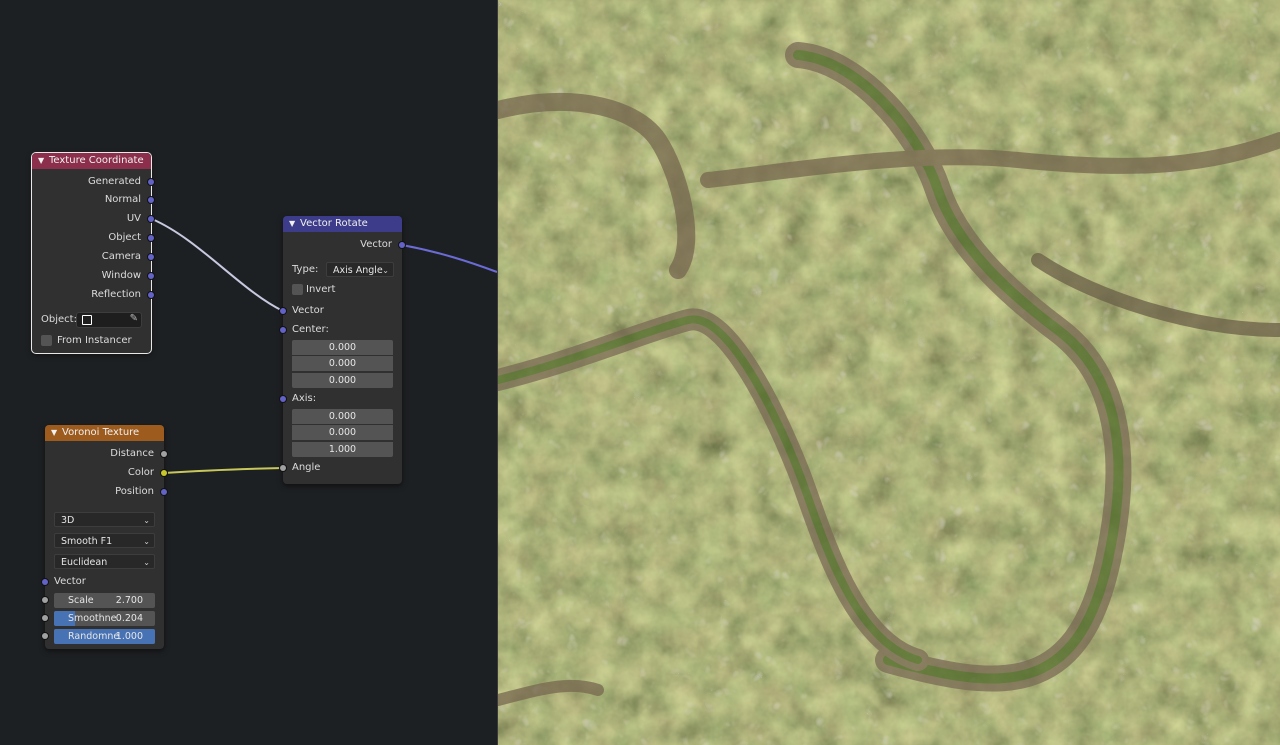  I want to click on from-instancer-row: From Instancer, so click(91, 341).